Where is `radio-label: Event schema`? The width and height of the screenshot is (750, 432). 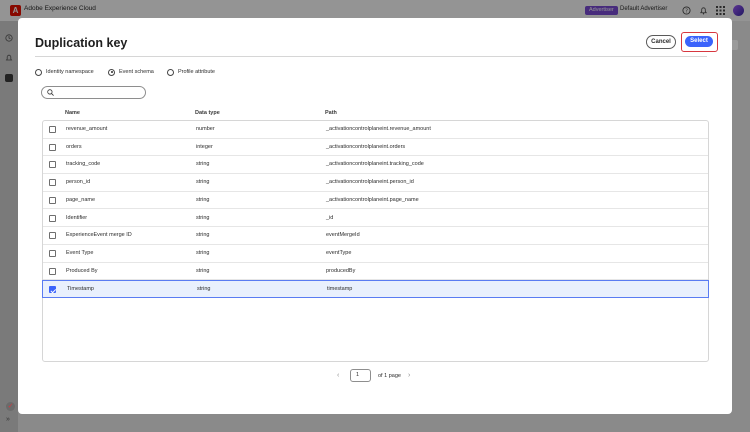 radio-label: Event schema is located at coordinates (136, 72).